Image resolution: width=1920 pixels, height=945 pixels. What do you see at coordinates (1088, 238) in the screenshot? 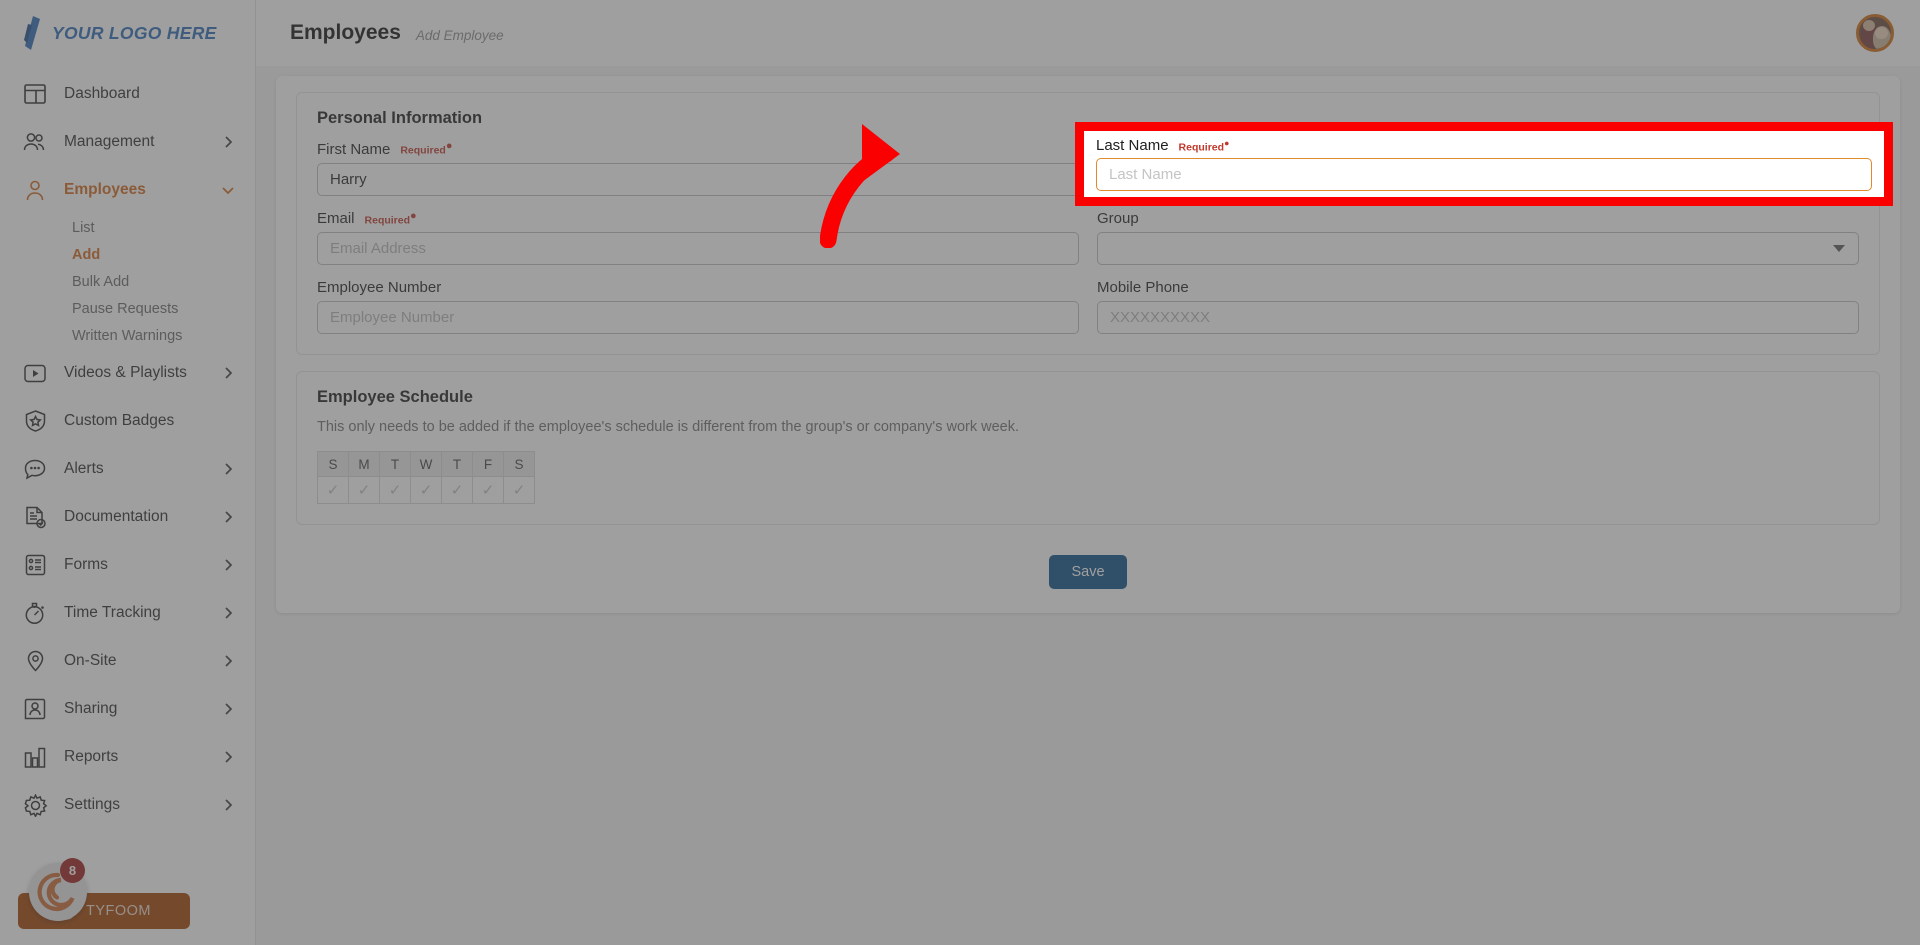
I see `form-row-email-group: Email Required● Group` at bounding box center [1088, 238].